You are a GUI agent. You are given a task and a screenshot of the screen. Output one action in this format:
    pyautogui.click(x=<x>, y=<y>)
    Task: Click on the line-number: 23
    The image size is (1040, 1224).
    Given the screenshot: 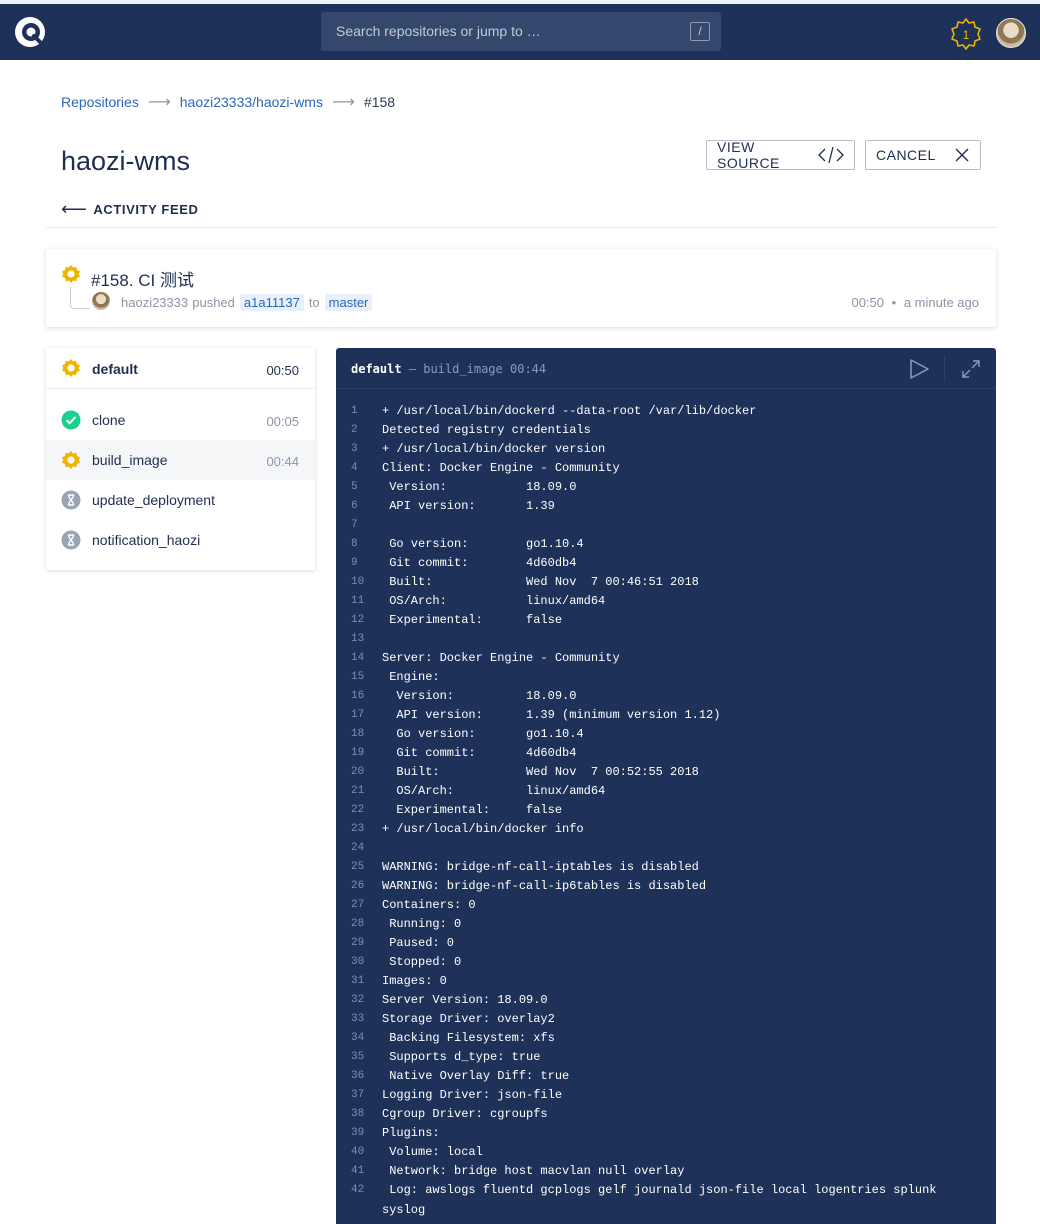 What is the action you would take?
    pyautogui.click(x=364, y=829)
    